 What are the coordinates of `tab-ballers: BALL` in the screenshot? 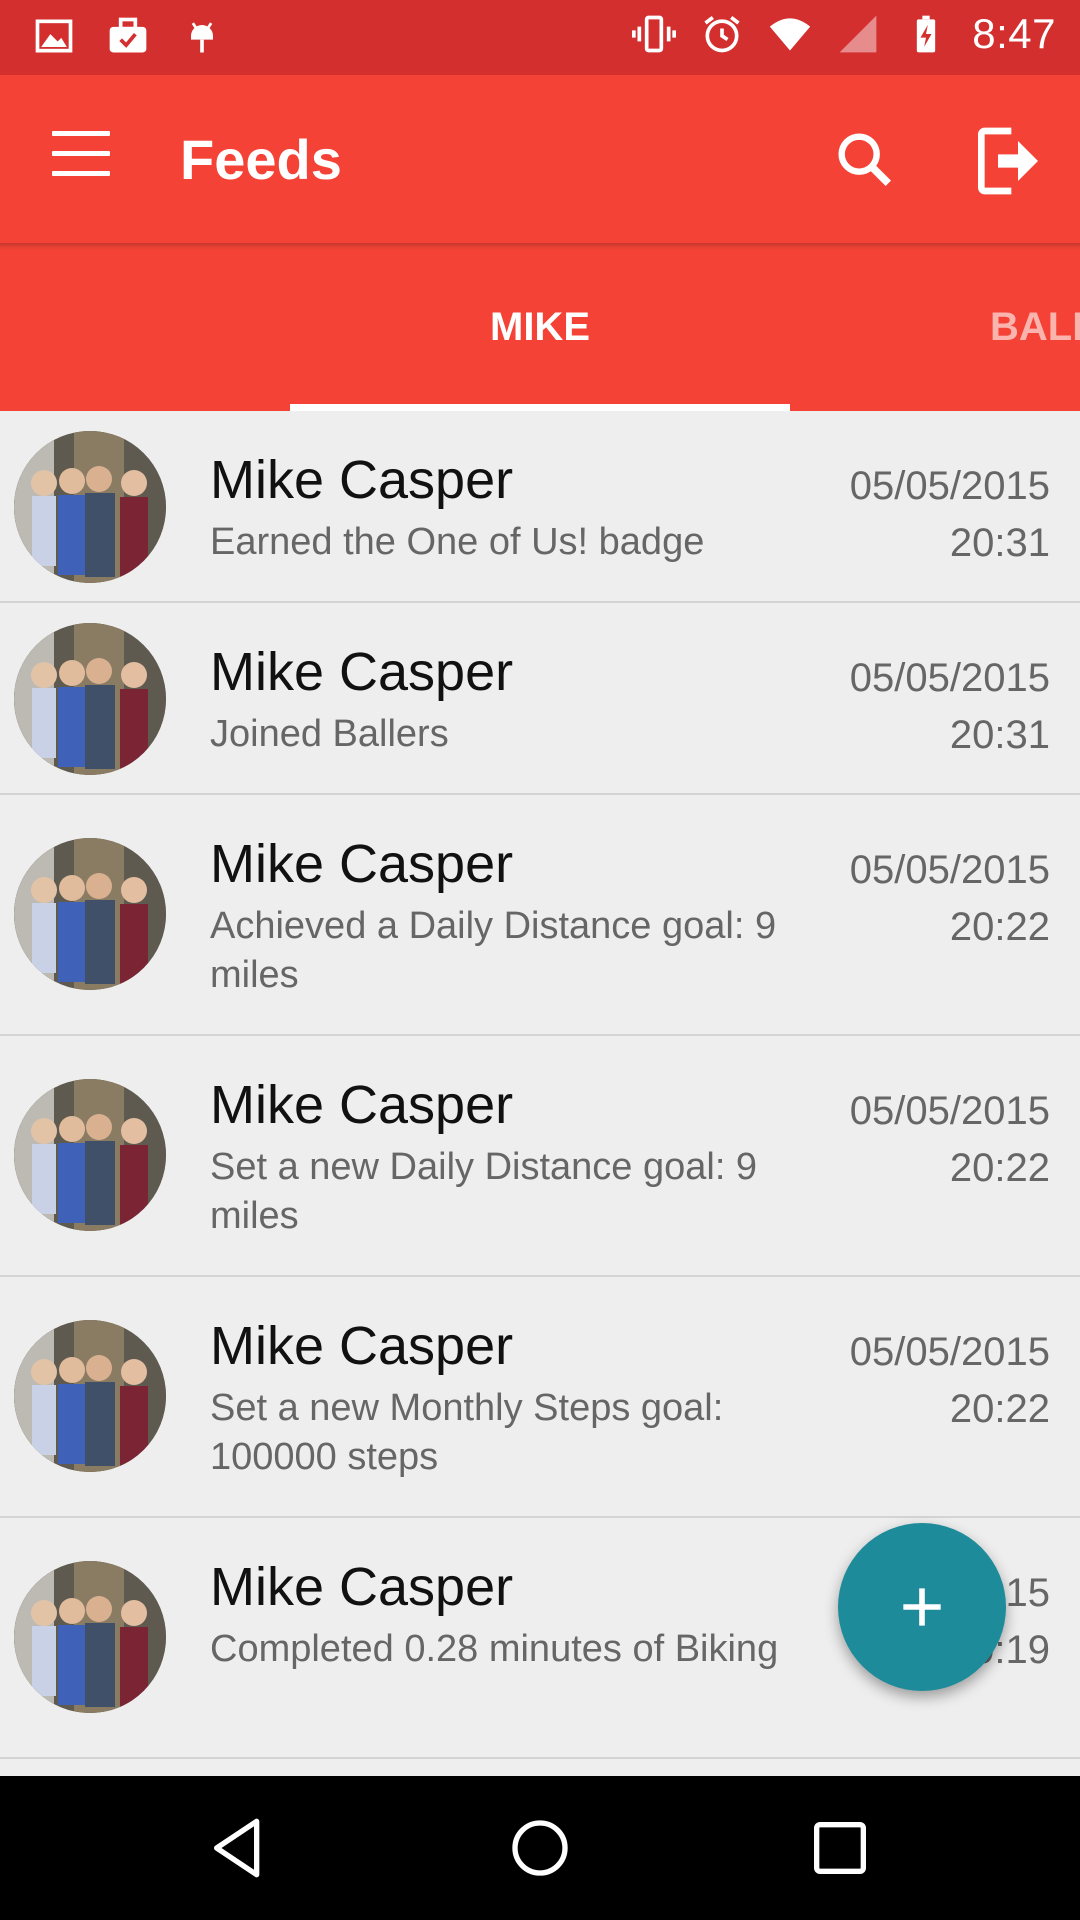 It's located at (1035, 327).